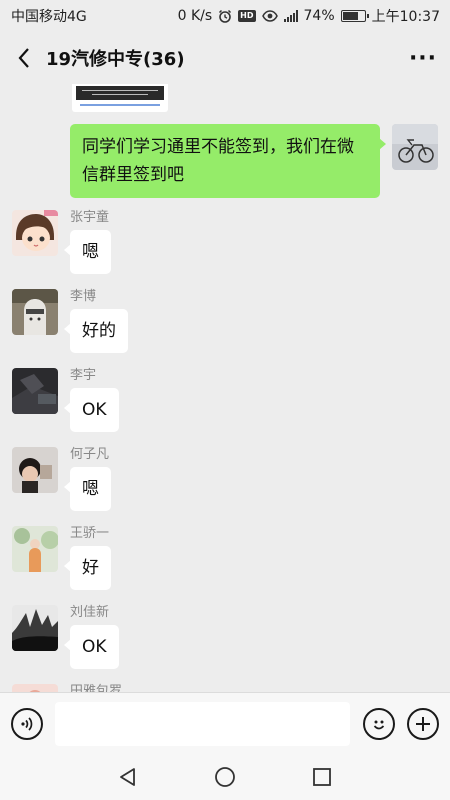  What do you see at coordinates (87, 568) in the screenshot?
I see `message-bubble: 好` at bounding box center [87, 568].